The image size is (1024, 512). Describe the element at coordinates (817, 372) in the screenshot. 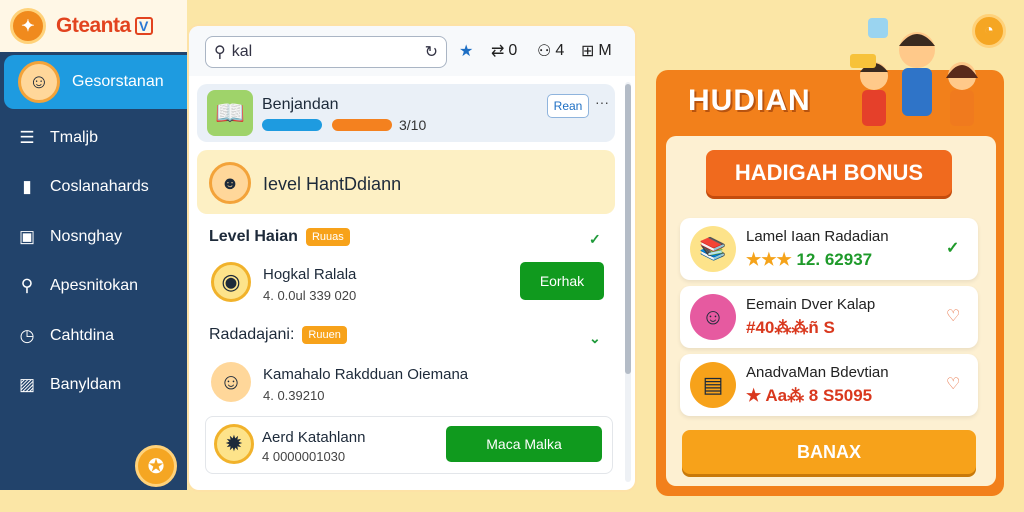

I see `reward-title: AnadvaMan Bdevtian` at that location.